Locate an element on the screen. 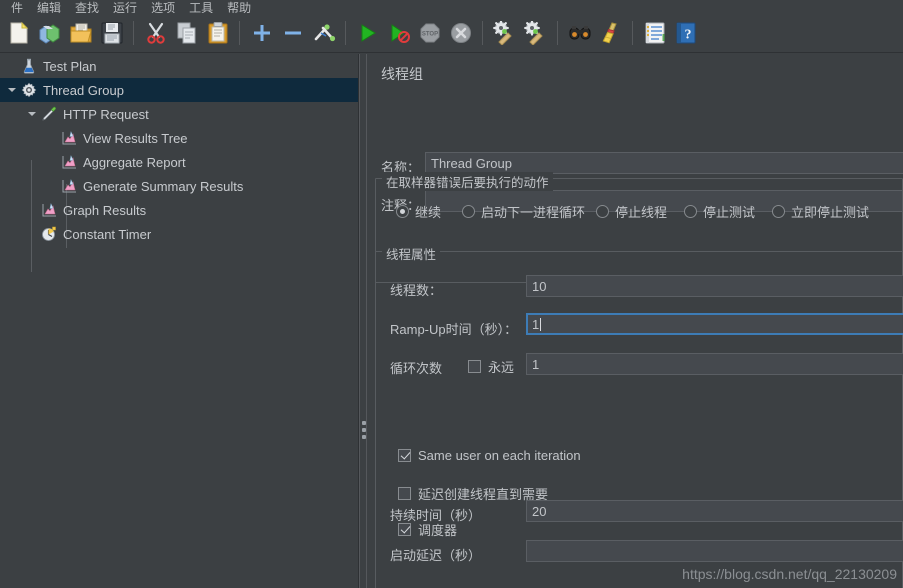  forever-label: 永远 is located at coordinates (501, 367).